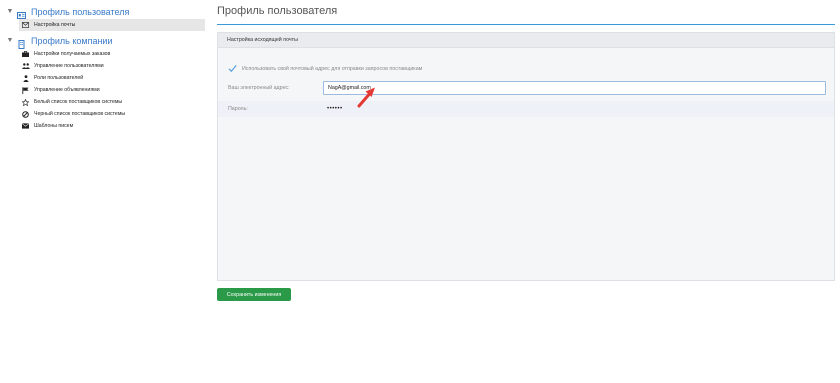 Image resolution: width=840 pixels, height=383 pixels. What do you see at coordinates (112, 90) in the screenshot?
I see `sidebar-item-ads-management: Управление объявлениями` at bounding box center [112, 90].